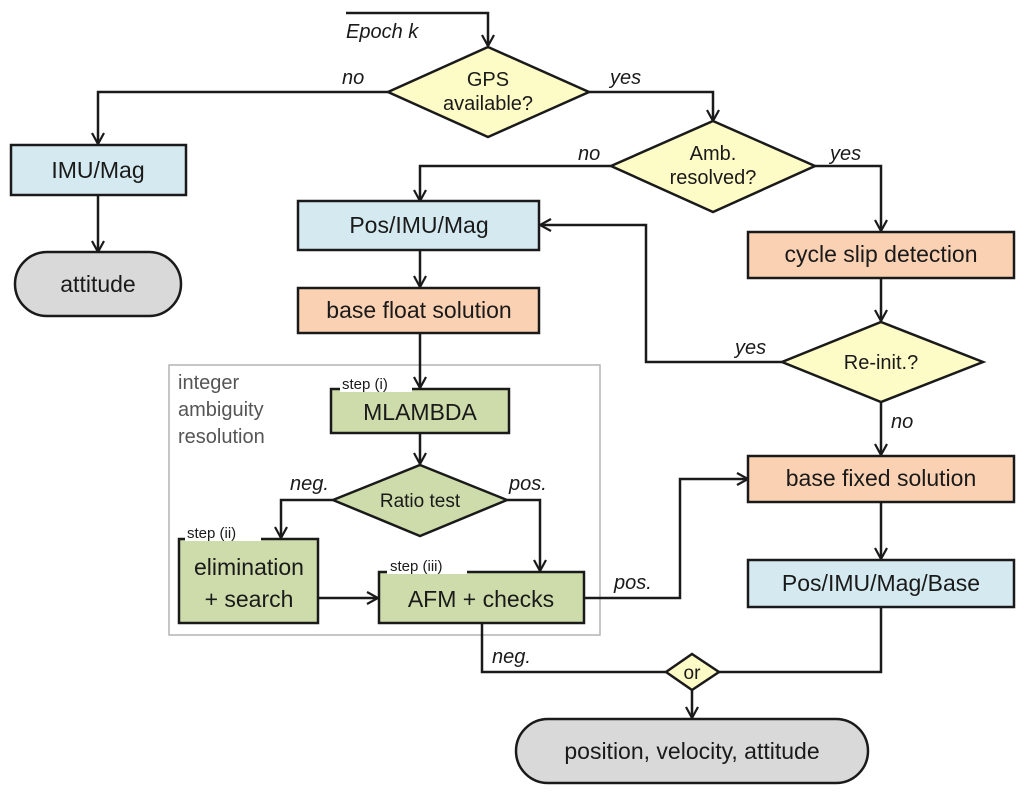  What do you see at coordinates (307, 518) in the screenshot?
I see `edge-ratio-neg` at bounding box center [307, 518].